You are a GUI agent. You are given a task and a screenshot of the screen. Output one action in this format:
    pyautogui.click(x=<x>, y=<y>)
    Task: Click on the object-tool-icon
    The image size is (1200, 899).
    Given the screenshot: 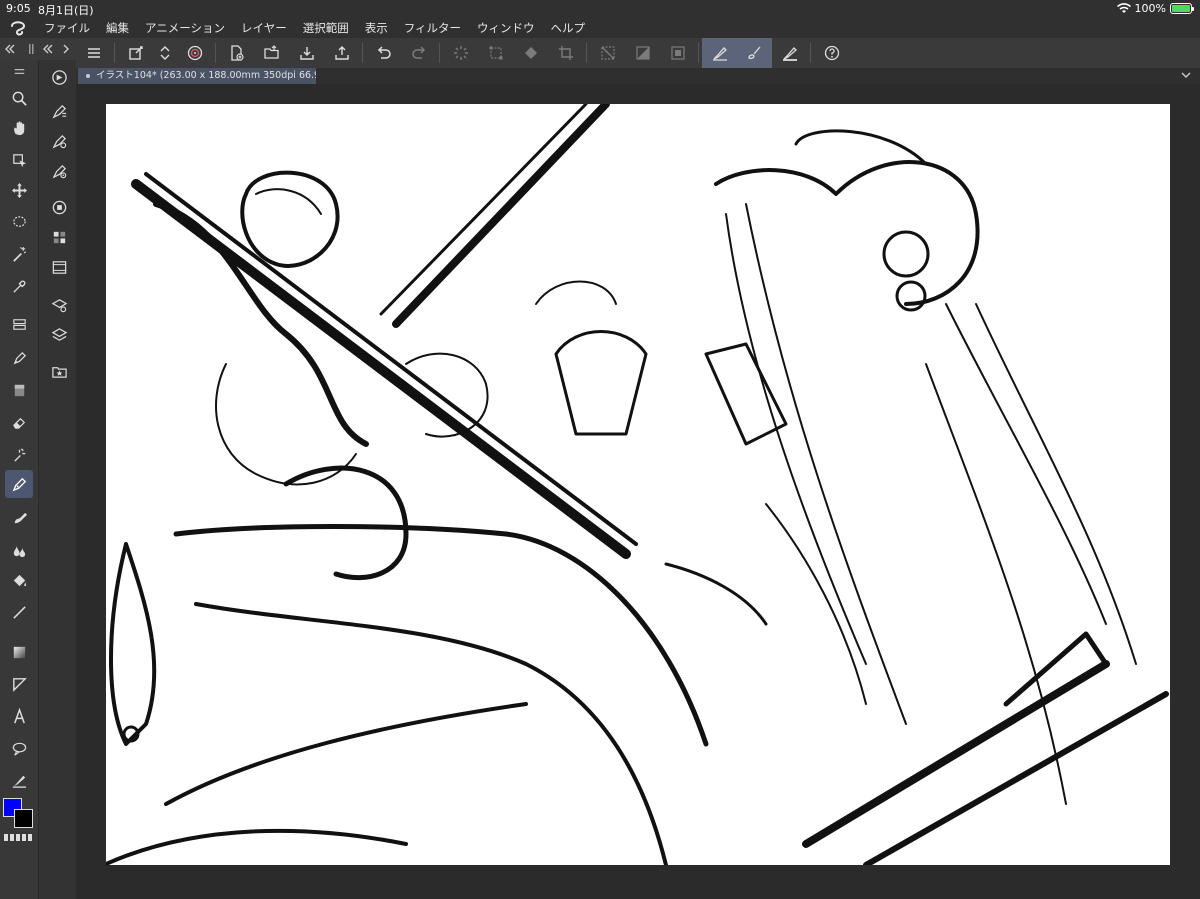 What is the action you would take?
    pyautogui.click(x=19, y=160)
    